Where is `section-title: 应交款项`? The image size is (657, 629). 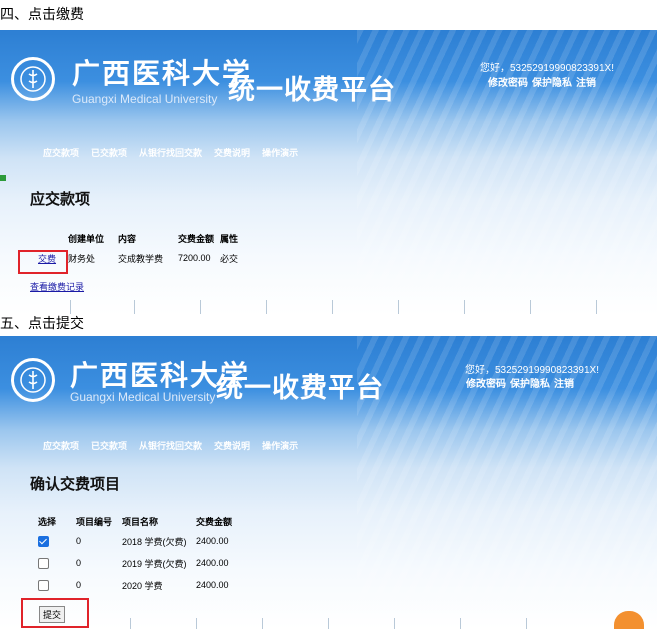
section-title: 应交款项 is located at coordinates (60, 199).